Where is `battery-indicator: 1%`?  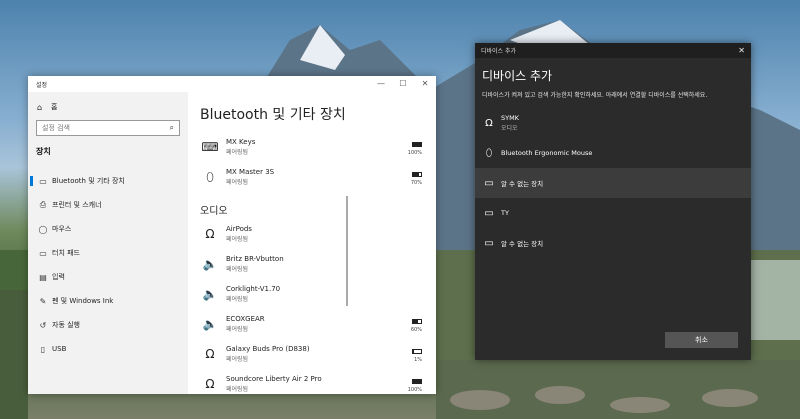 battery-indicator: 1% is located at coordinates (417, 355).